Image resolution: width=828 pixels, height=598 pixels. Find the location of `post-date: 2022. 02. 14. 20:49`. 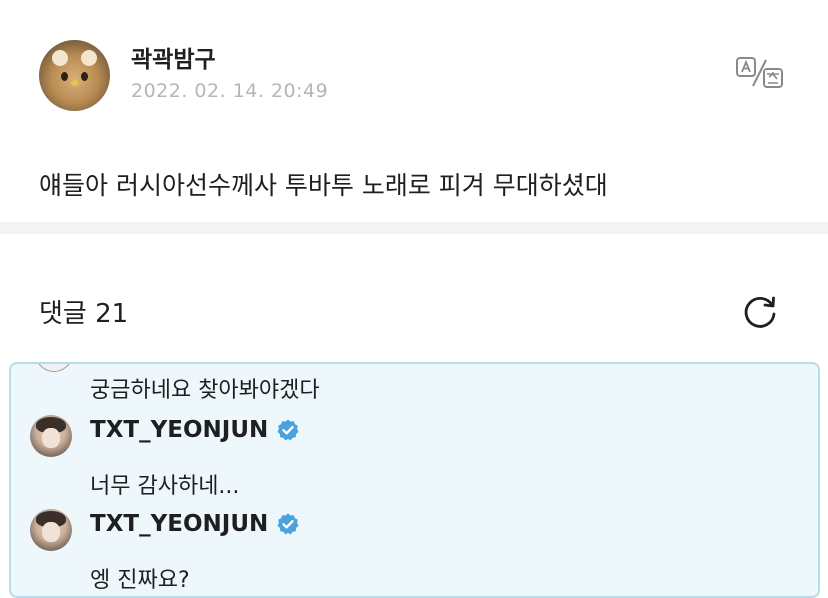

post-date: 2022. 02. 14. 20:49 is located at coordinates (230, 91).